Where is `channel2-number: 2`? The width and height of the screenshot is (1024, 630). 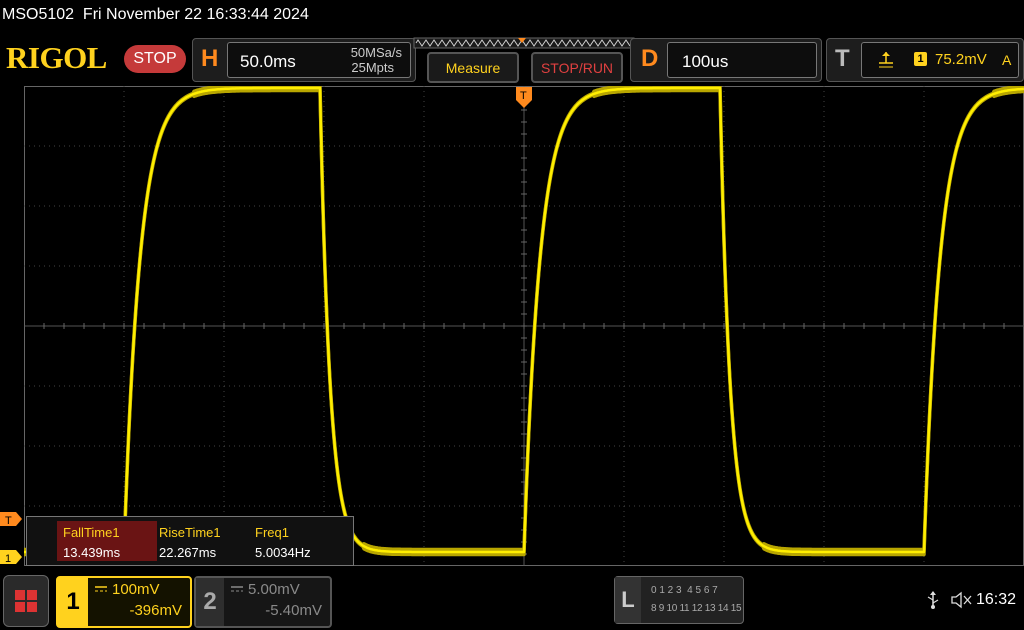 channel2-number: 2 is located at coordinates (210, 602).